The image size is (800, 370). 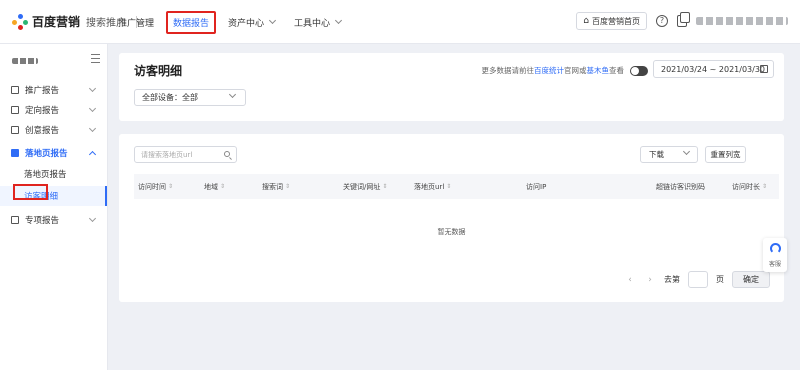 What do you see at coordinates (42, 131) in the screenshot?
I see `sidebar-item-label: 创意报告` at bounding box center [42, 131].